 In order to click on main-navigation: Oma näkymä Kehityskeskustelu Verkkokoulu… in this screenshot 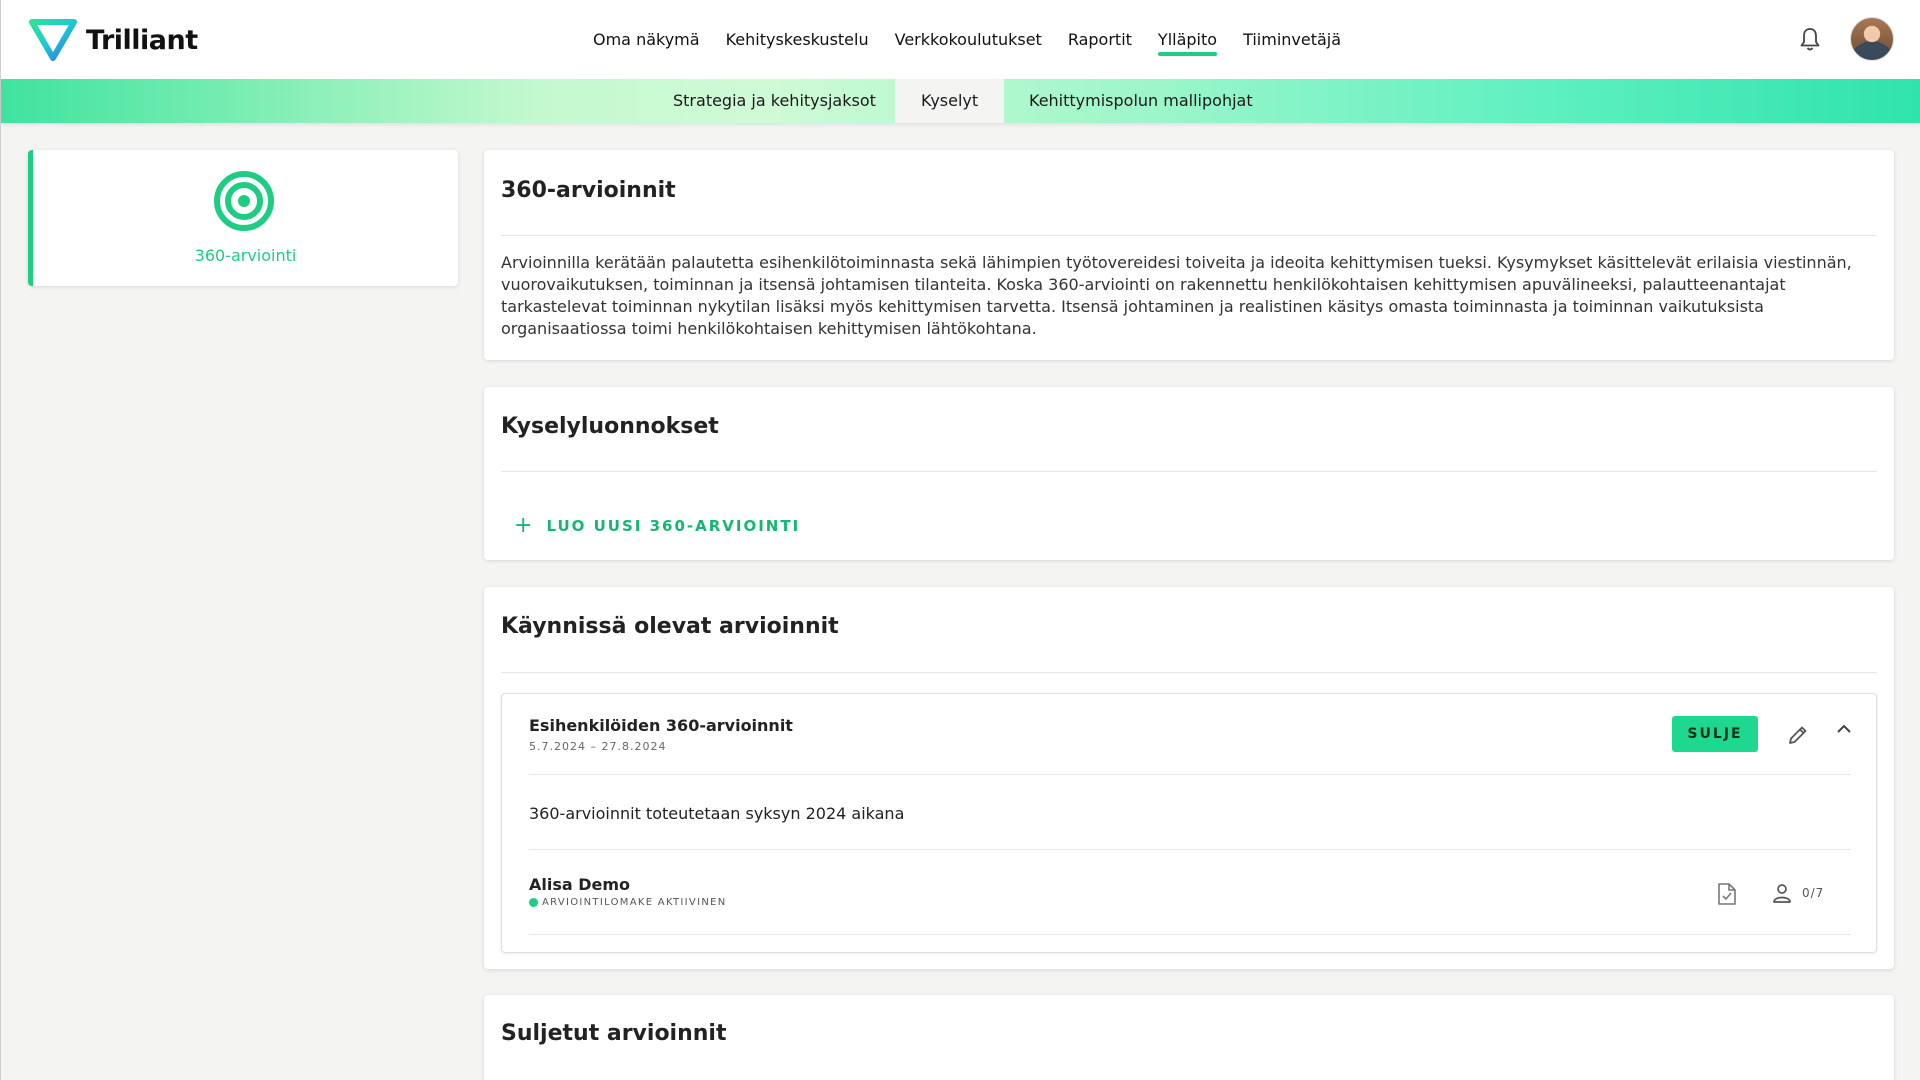, I will do `click(980, 39)`.